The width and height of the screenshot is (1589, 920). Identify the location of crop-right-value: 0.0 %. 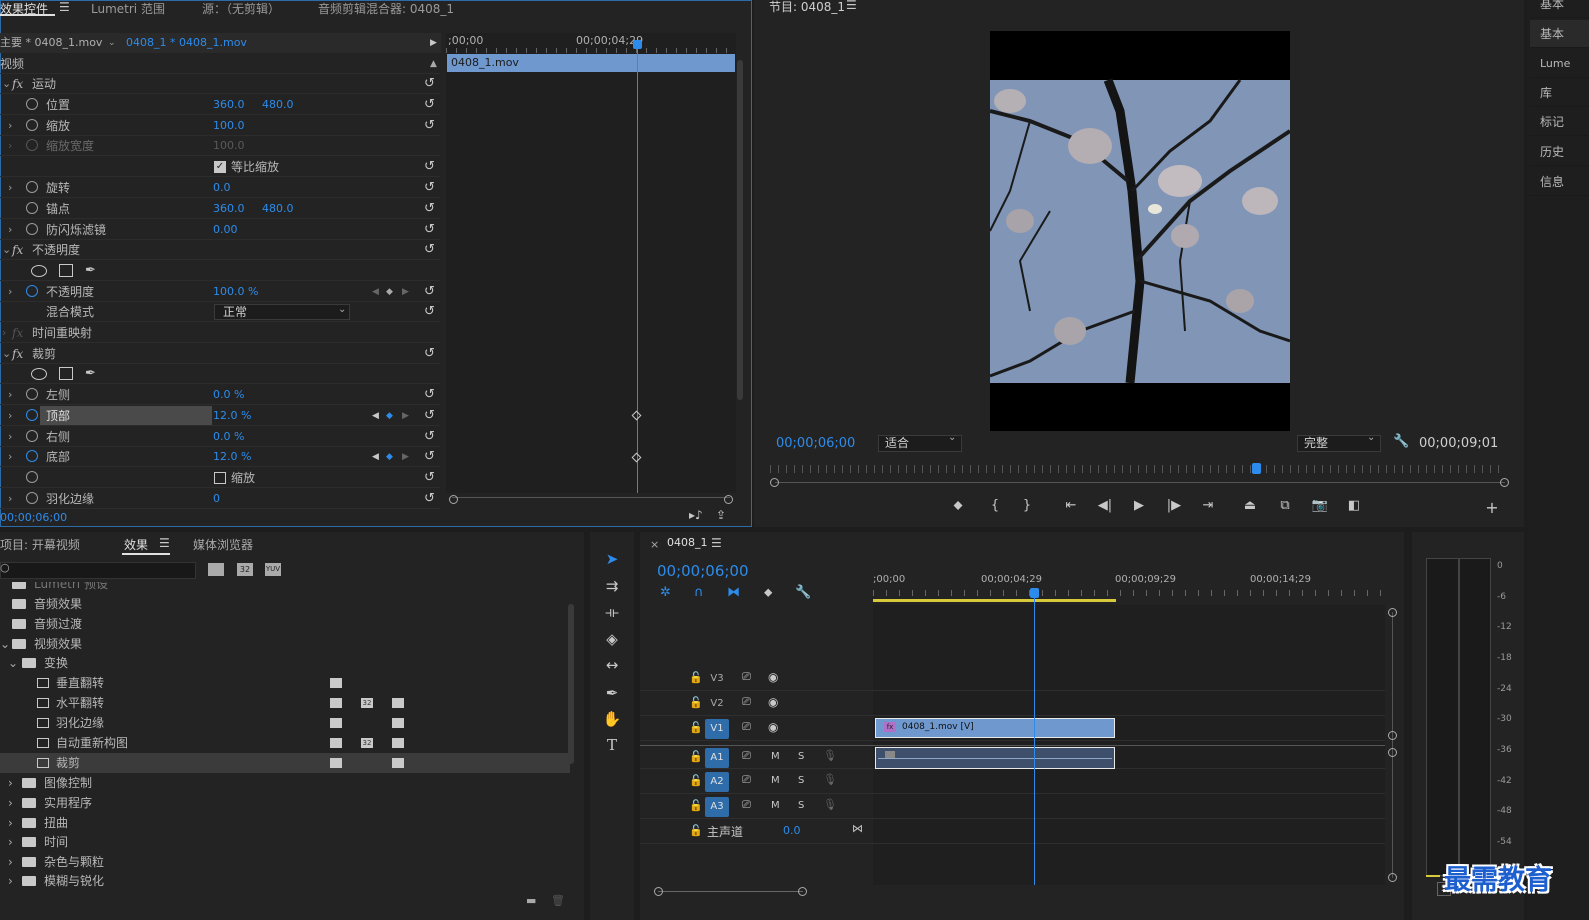
(228, 437).